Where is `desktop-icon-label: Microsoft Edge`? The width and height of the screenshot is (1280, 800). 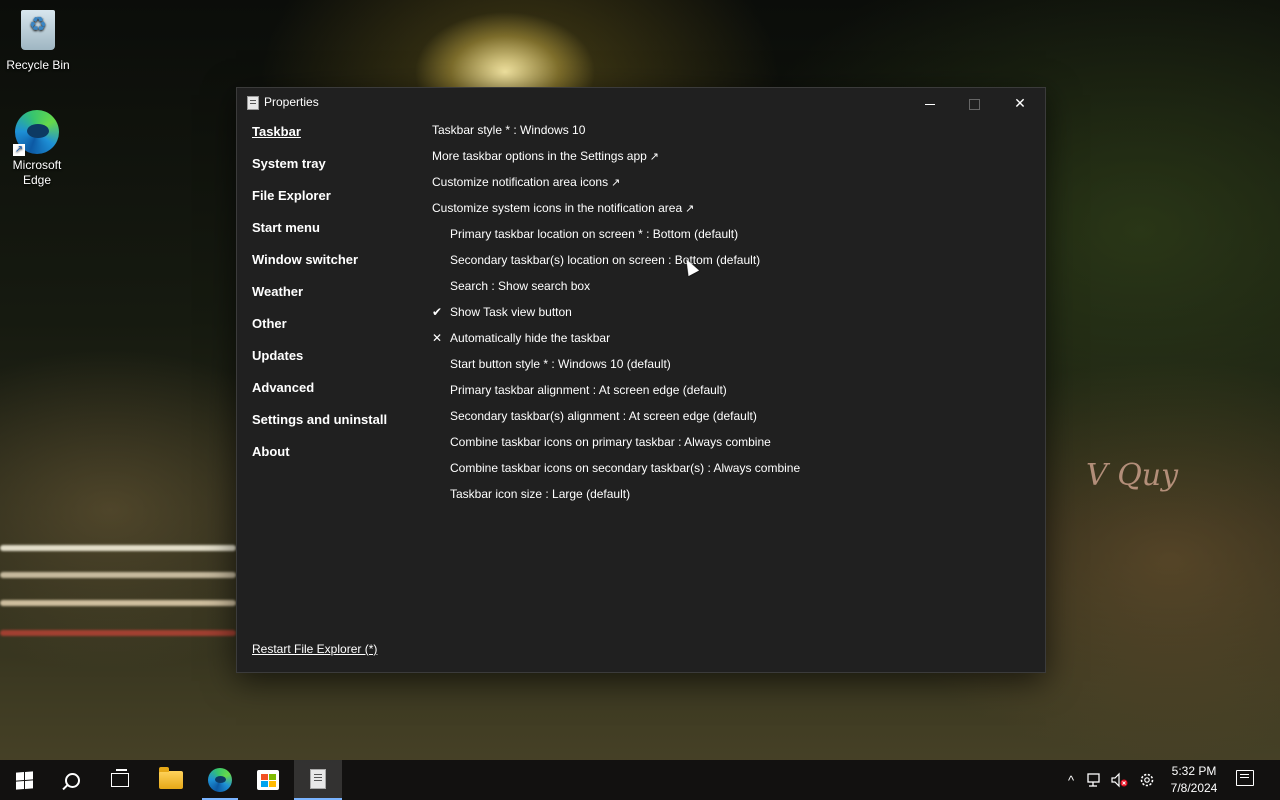 desktop-icon-label: Microsoft Edge is located at coordinates (37, 172).